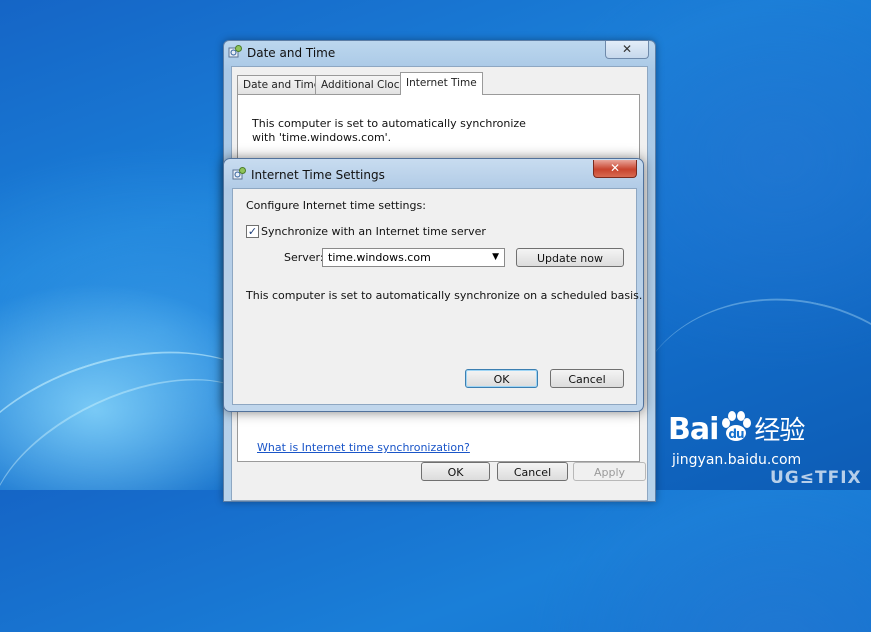 The image size is (871, 632). Describe the element at coordinates (439, 53) in the screenshot. I see `title-bar: Date and Time ✕` at that location.